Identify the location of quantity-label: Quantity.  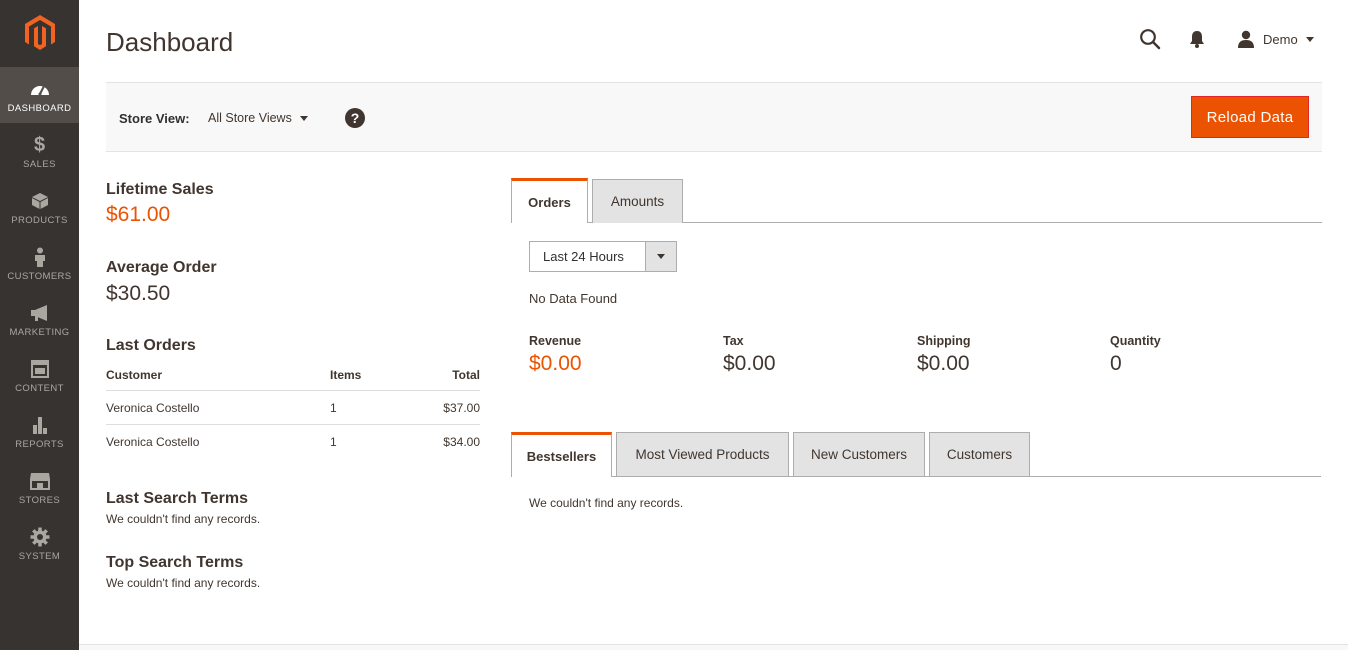
(1135, 341).